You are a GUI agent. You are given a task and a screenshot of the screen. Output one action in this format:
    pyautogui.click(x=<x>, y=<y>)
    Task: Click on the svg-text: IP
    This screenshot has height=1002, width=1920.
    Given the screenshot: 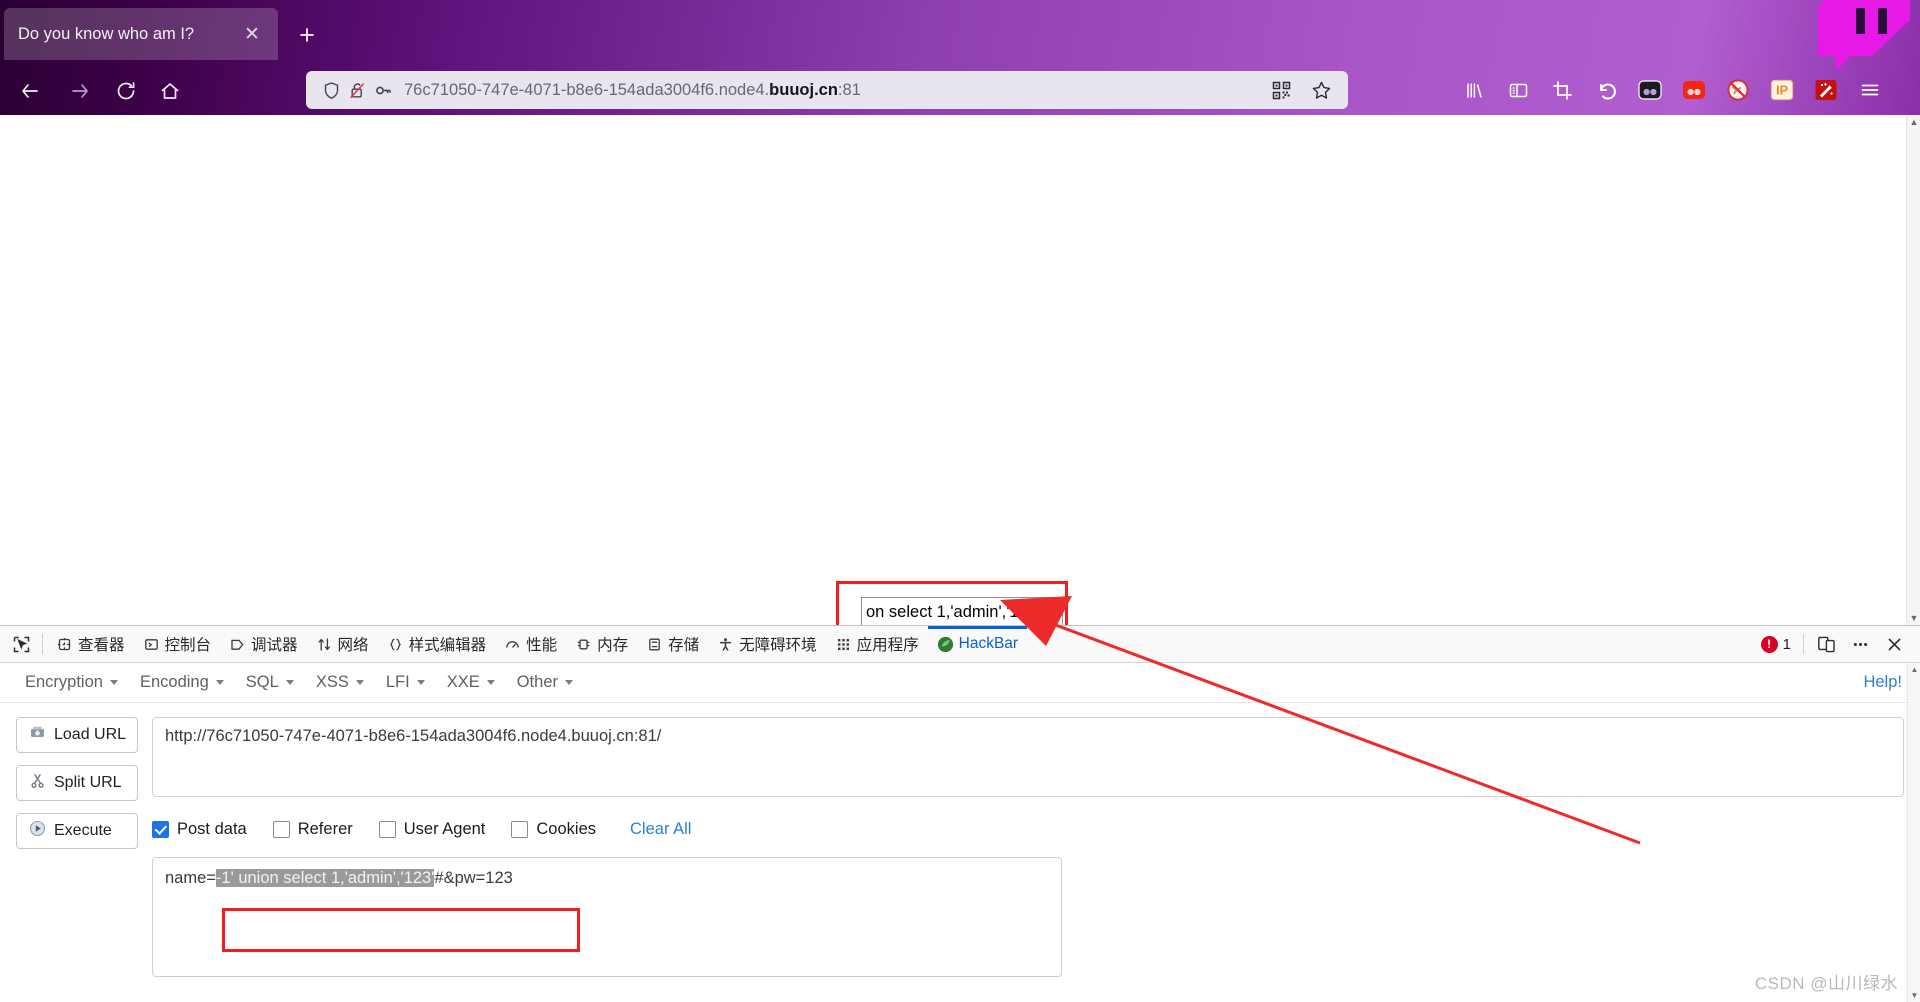 What is the action you would take?
    pyautogui.click(x=1782, y=91)
    